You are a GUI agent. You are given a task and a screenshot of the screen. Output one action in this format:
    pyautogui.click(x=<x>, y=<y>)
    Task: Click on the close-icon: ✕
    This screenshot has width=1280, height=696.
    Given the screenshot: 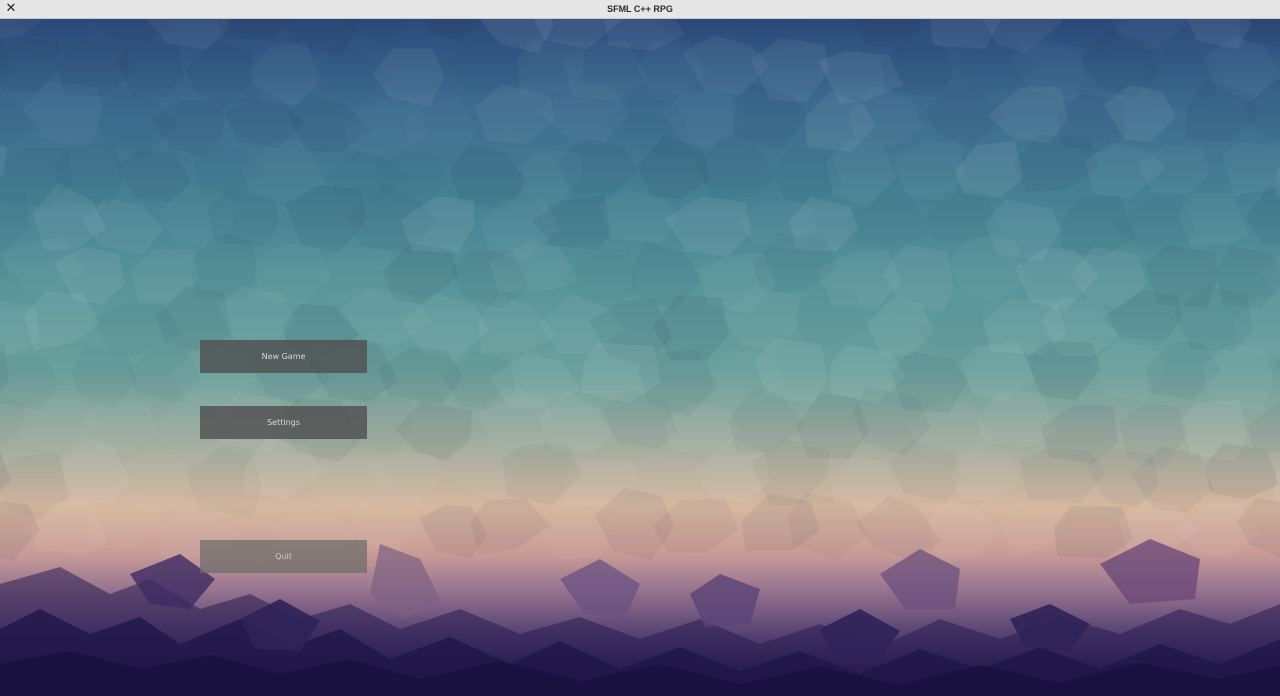 What is the action you would take?
    pyautogui.click(x=11, y=9)
    